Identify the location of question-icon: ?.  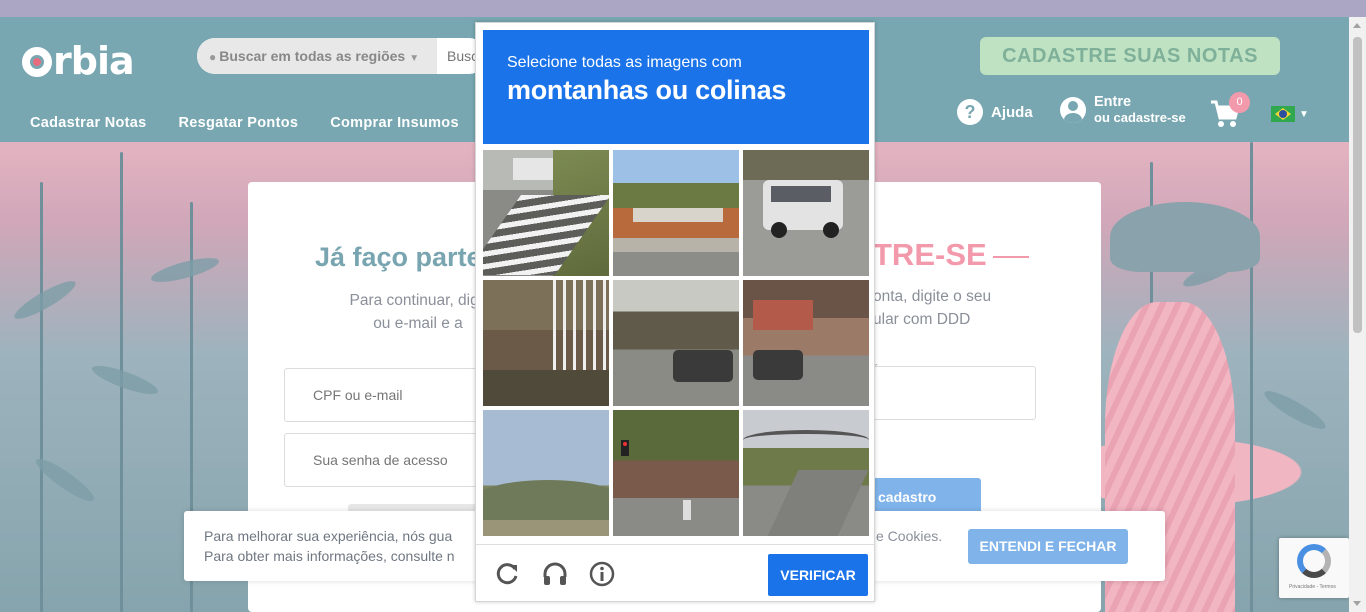
(970, 112).